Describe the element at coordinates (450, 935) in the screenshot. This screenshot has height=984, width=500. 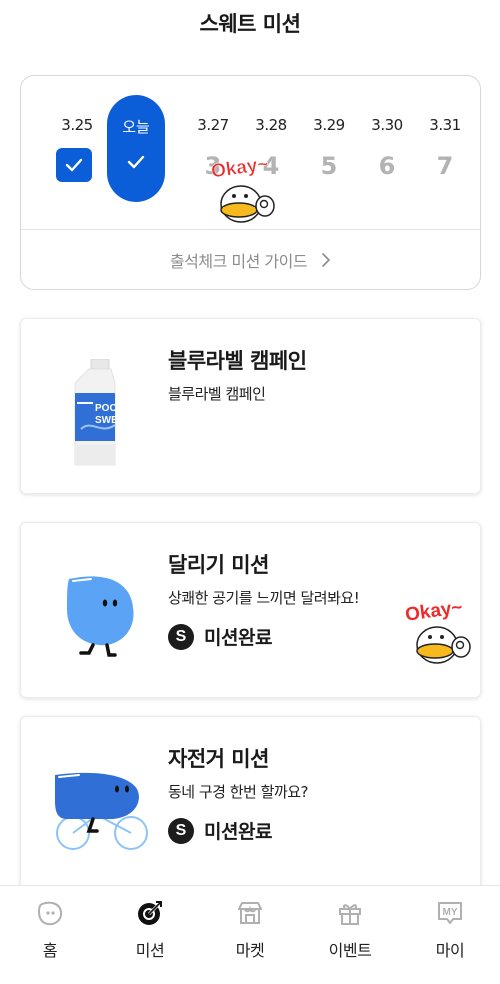
I see `nav-item-my: MY 마이` at that location.